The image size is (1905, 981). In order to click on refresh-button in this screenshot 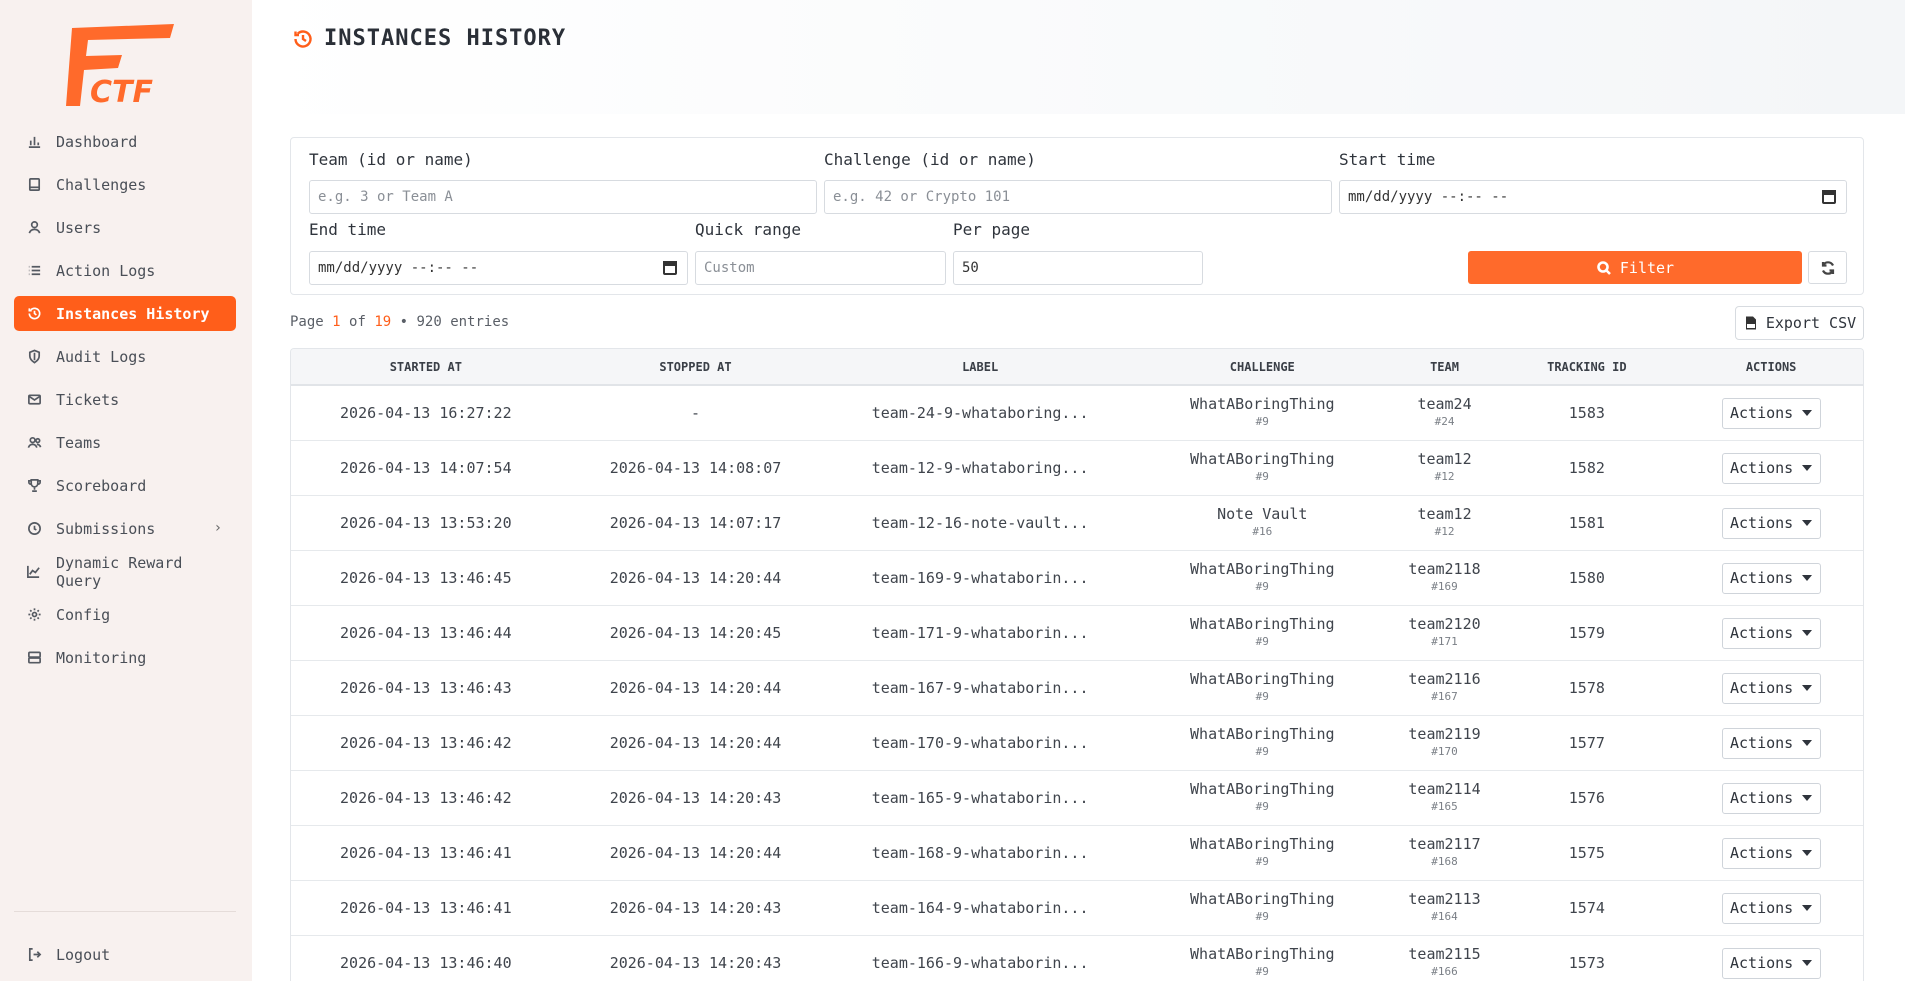, I will do `click(1827, 267)`.